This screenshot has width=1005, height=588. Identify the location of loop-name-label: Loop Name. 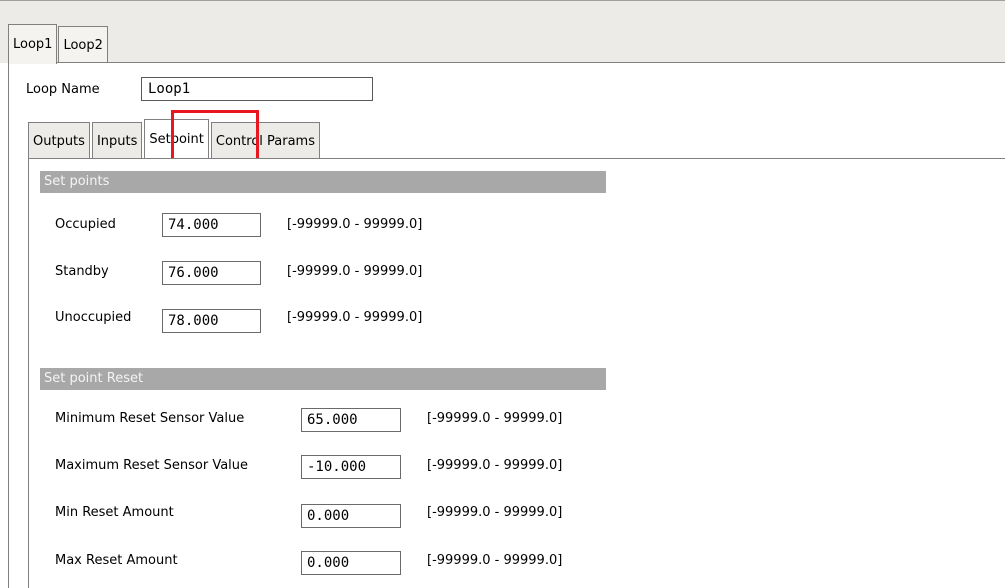
(63, 89).